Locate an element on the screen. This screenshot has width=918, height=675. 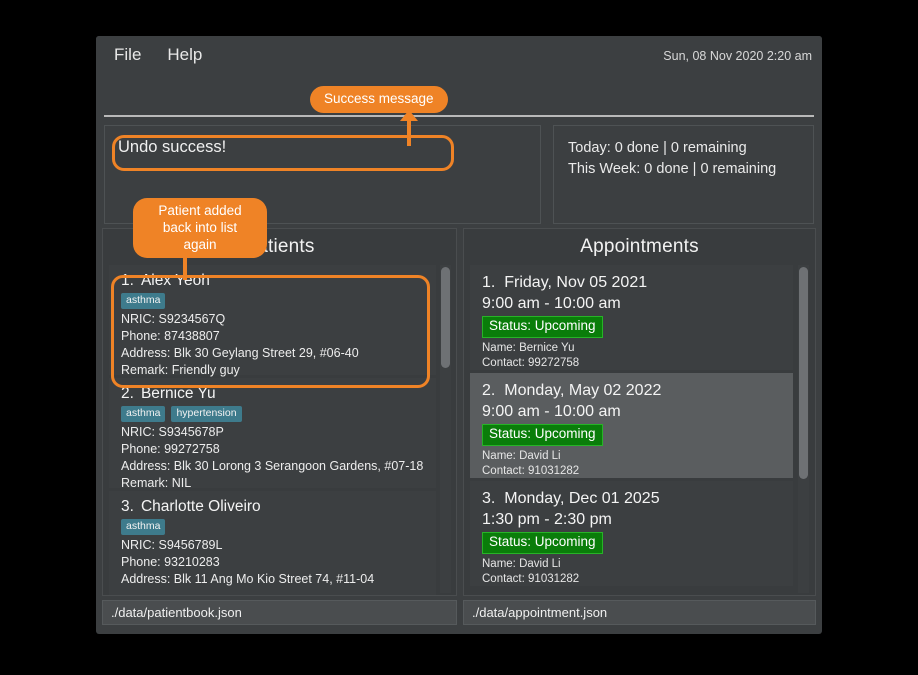
patient-phone: Phone: 87438807 is located at coordinates (170, 336).